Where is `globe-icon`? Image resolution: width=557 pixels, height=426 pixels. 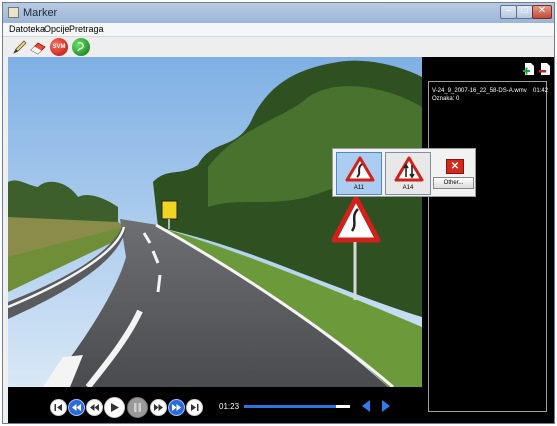
globe-icon is located at coordinates (81, 47).